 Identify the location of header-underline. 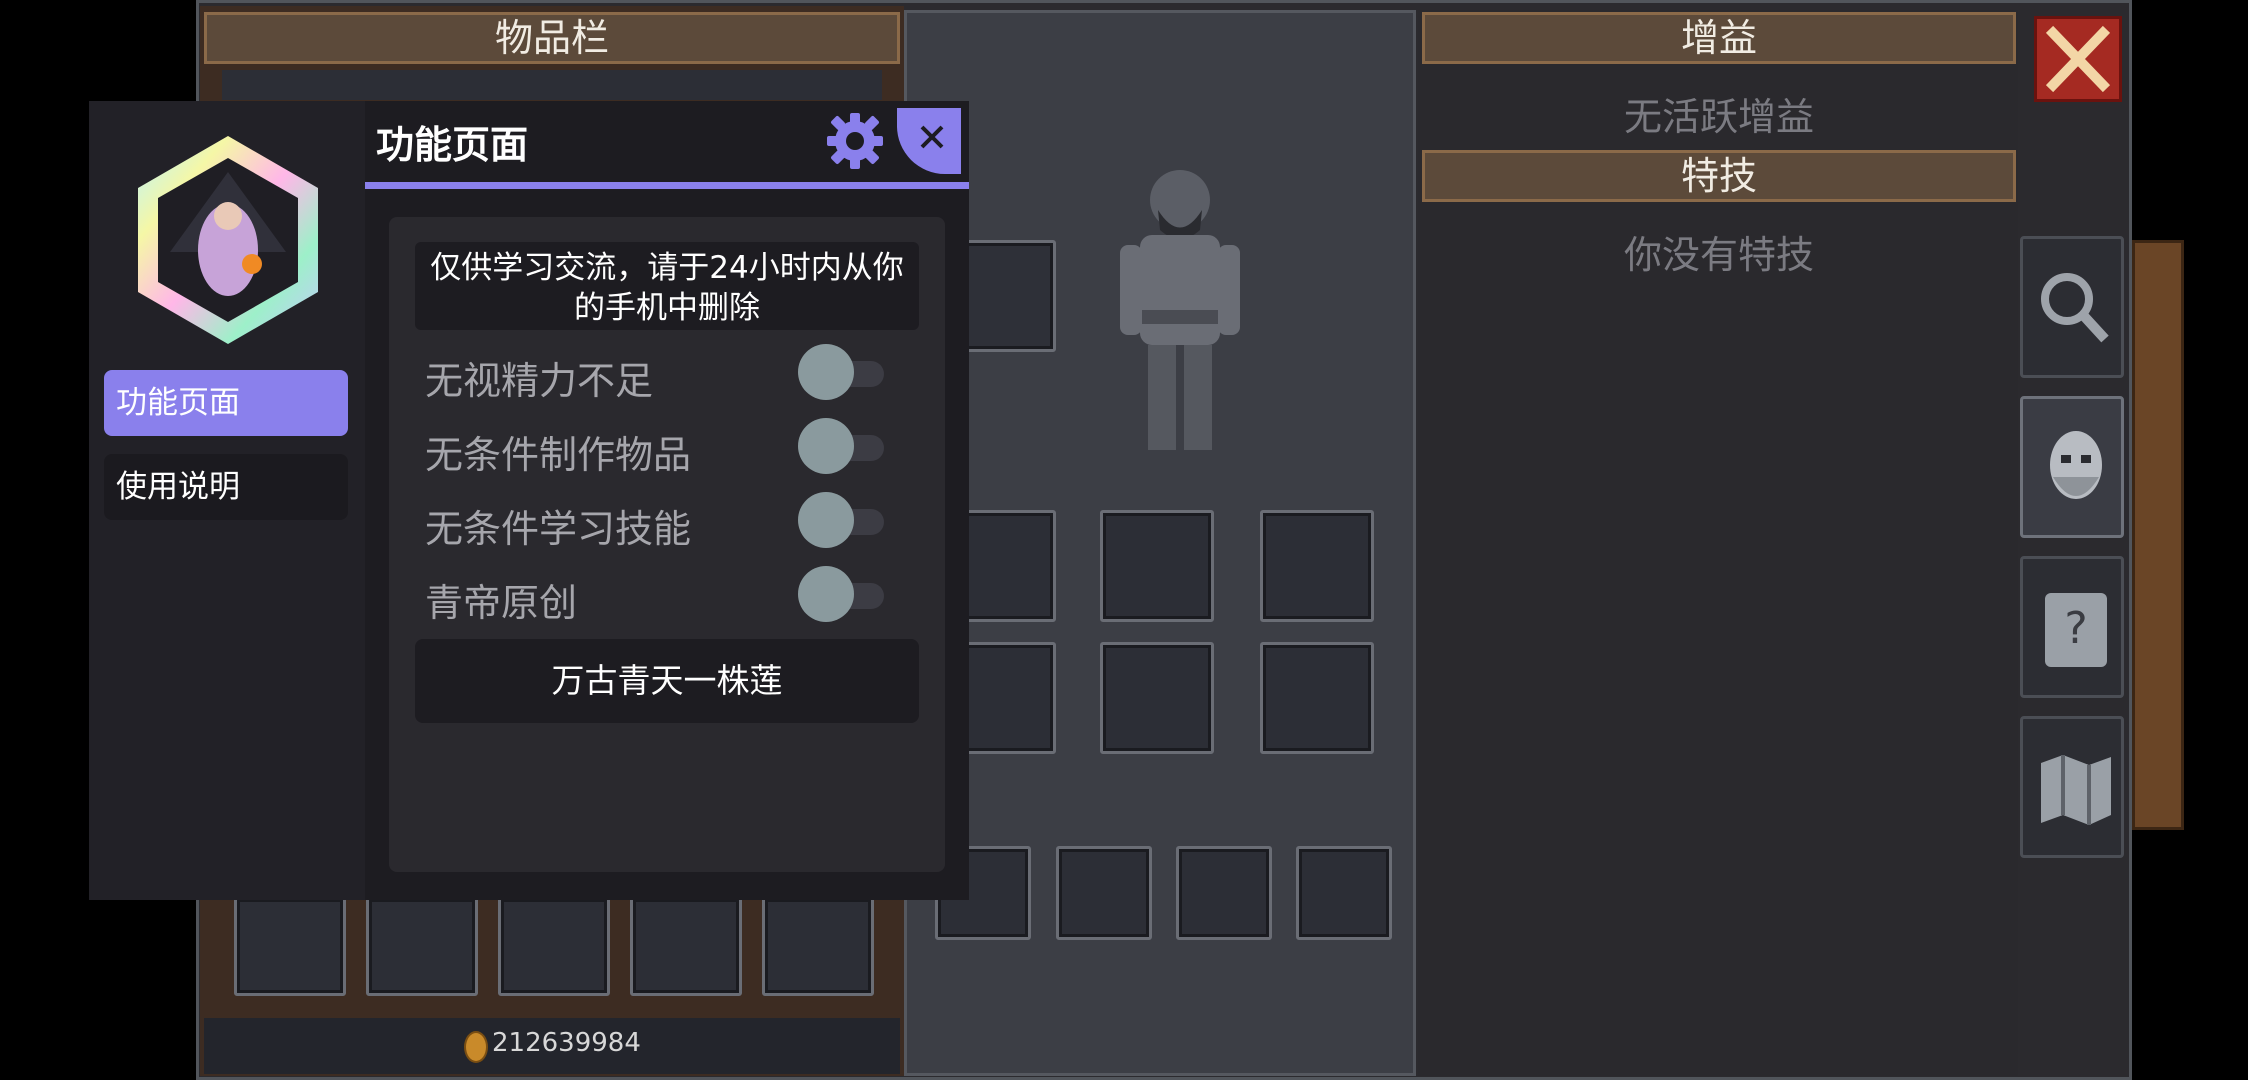
(667, 185).